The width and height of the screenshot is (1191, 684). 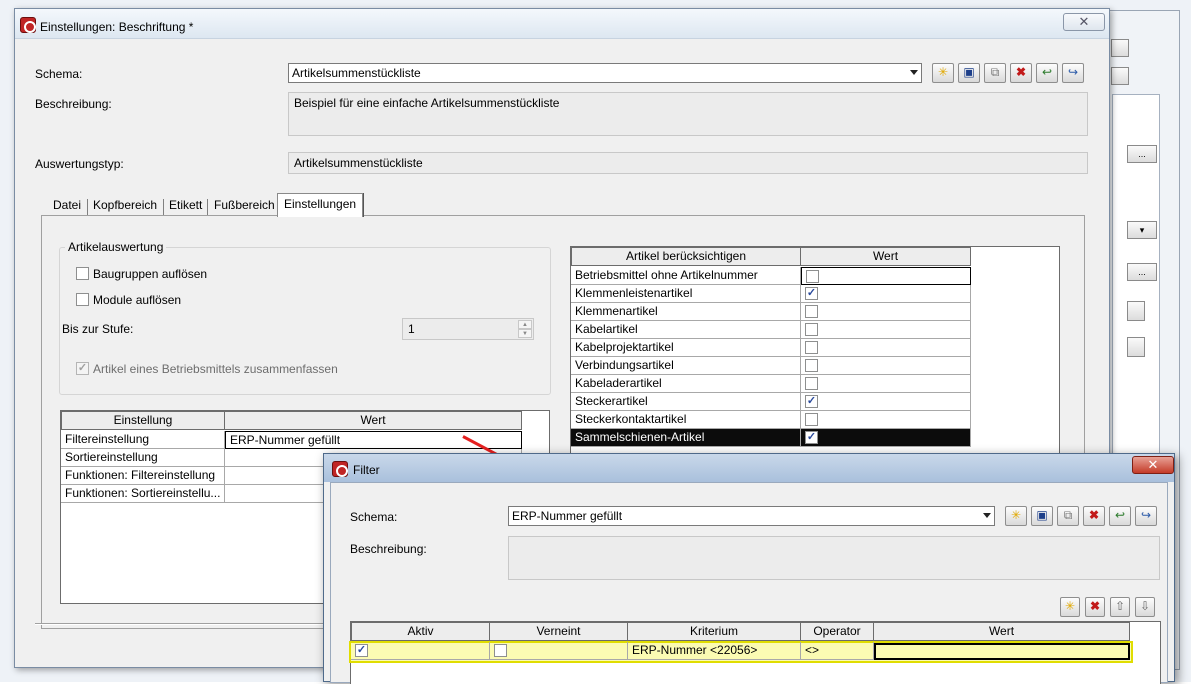 What do you see at coordinates (67, 206) in the screenshot?
I see `tab-datei: Datei` at bounding box center [67, 206].